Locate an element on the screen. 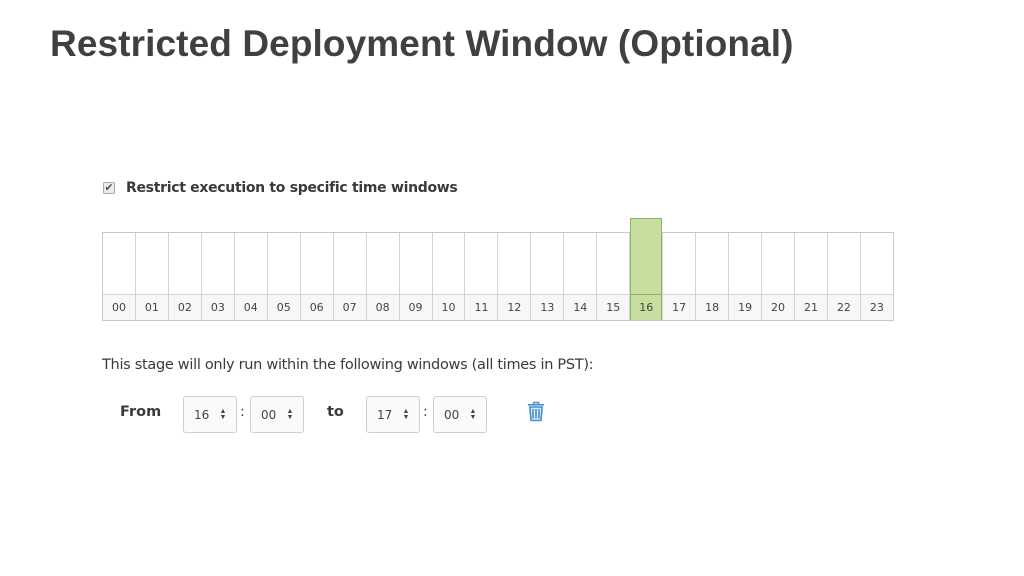 This screenshot has height=576, width=1024. checkmark-icon: ✔ is located at coordinates (109, 187).